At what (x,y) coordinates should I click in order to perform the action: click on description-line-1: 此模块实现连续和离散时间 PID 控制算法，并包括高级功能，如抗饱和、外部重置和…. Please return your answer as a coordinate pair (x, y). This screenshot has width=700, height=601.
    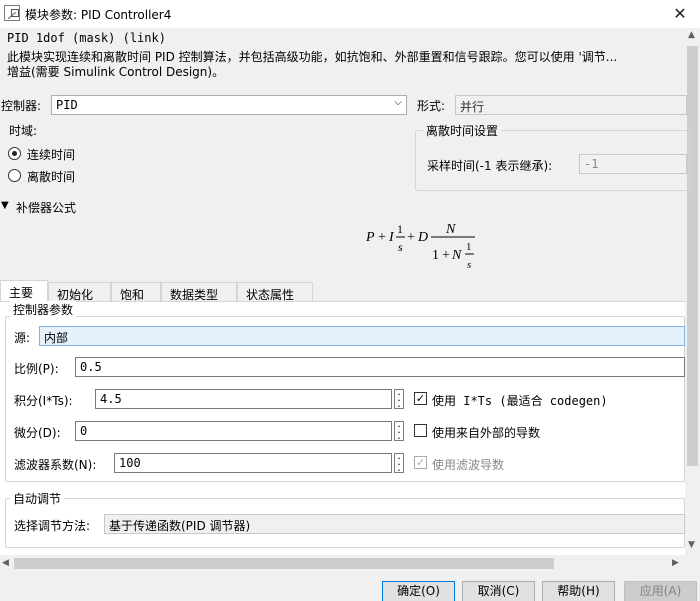
    Looking at the image, I should click on (312, 57).